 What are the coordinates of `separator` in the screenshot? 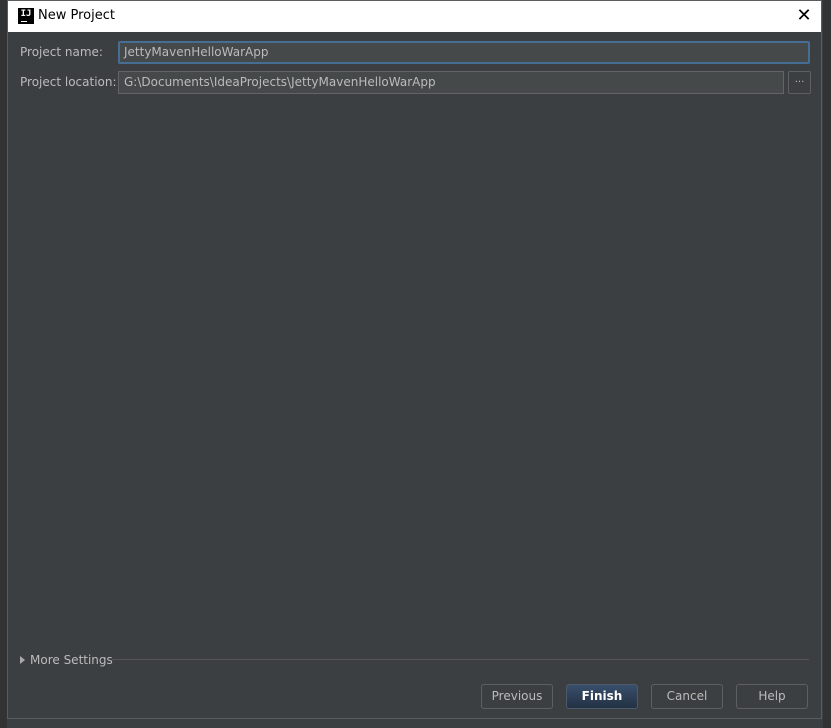 It's located at (460, 659).